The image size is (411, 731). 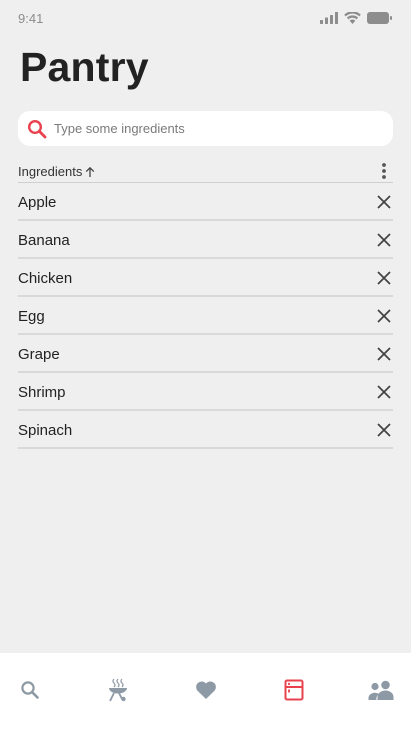 What do you see at coordinates (352, 18) in the screenshot?
I see `wifi-icon` at bounding box center [352, 18].